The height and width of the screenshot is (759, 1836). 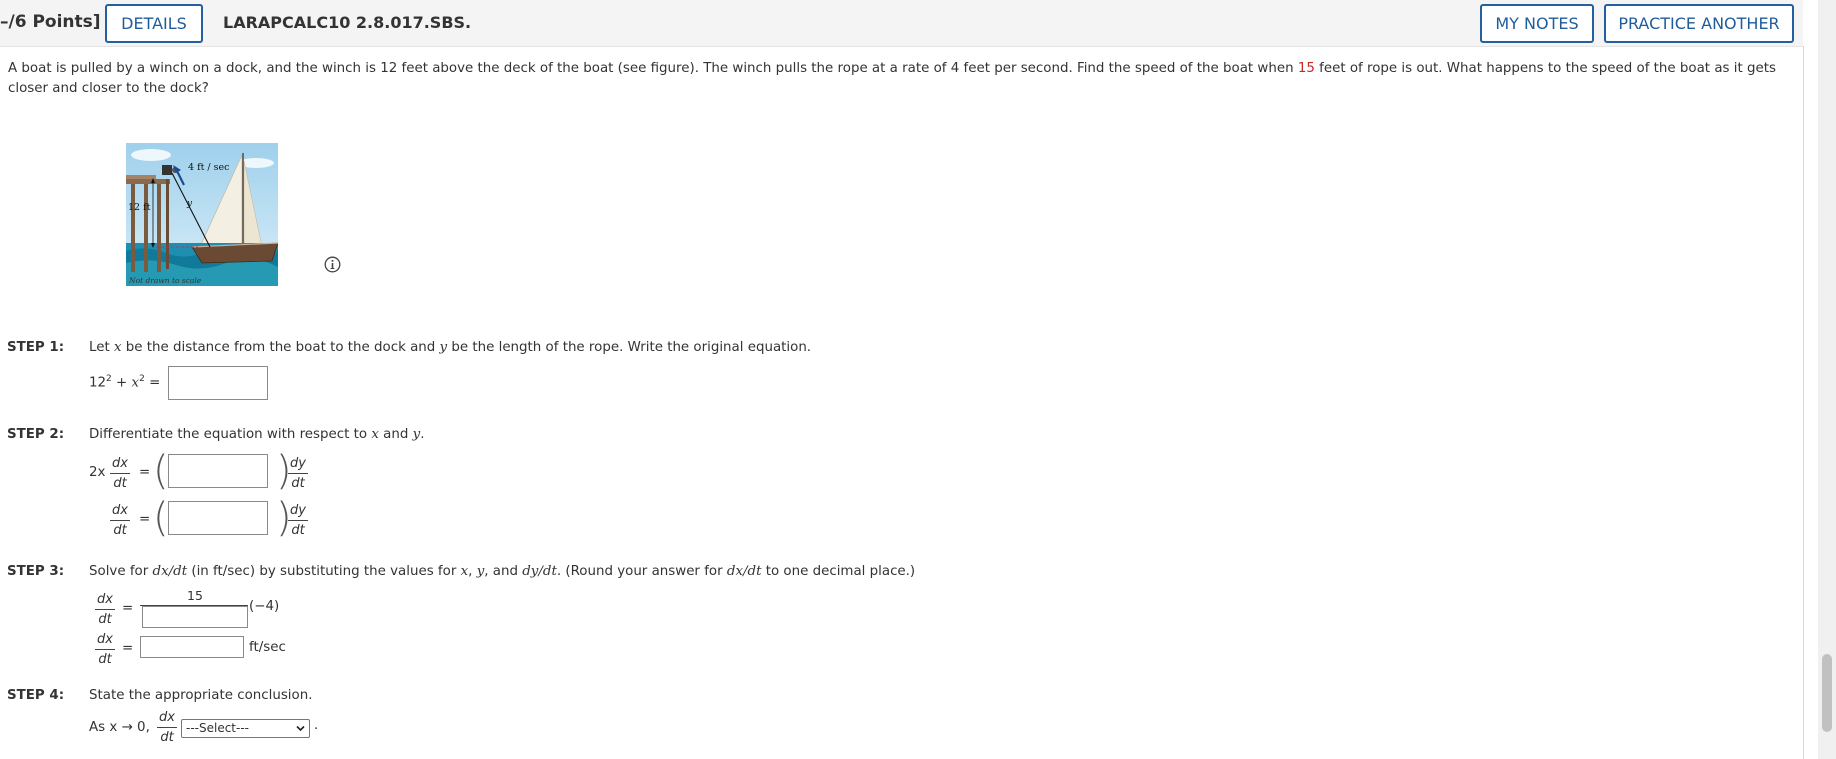 I want to click on step2-equals-1: =, so click(x=145, y=472).